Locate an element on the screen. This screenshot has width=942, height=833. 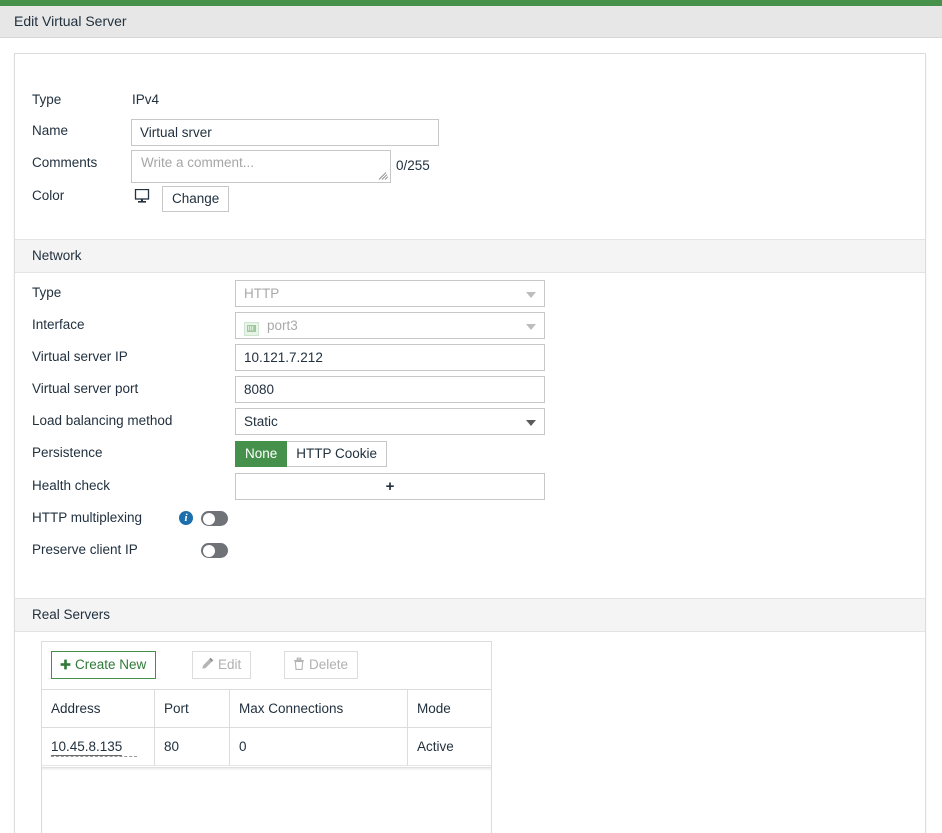
create-new-label: Create New is located at coordinates (111, 664).